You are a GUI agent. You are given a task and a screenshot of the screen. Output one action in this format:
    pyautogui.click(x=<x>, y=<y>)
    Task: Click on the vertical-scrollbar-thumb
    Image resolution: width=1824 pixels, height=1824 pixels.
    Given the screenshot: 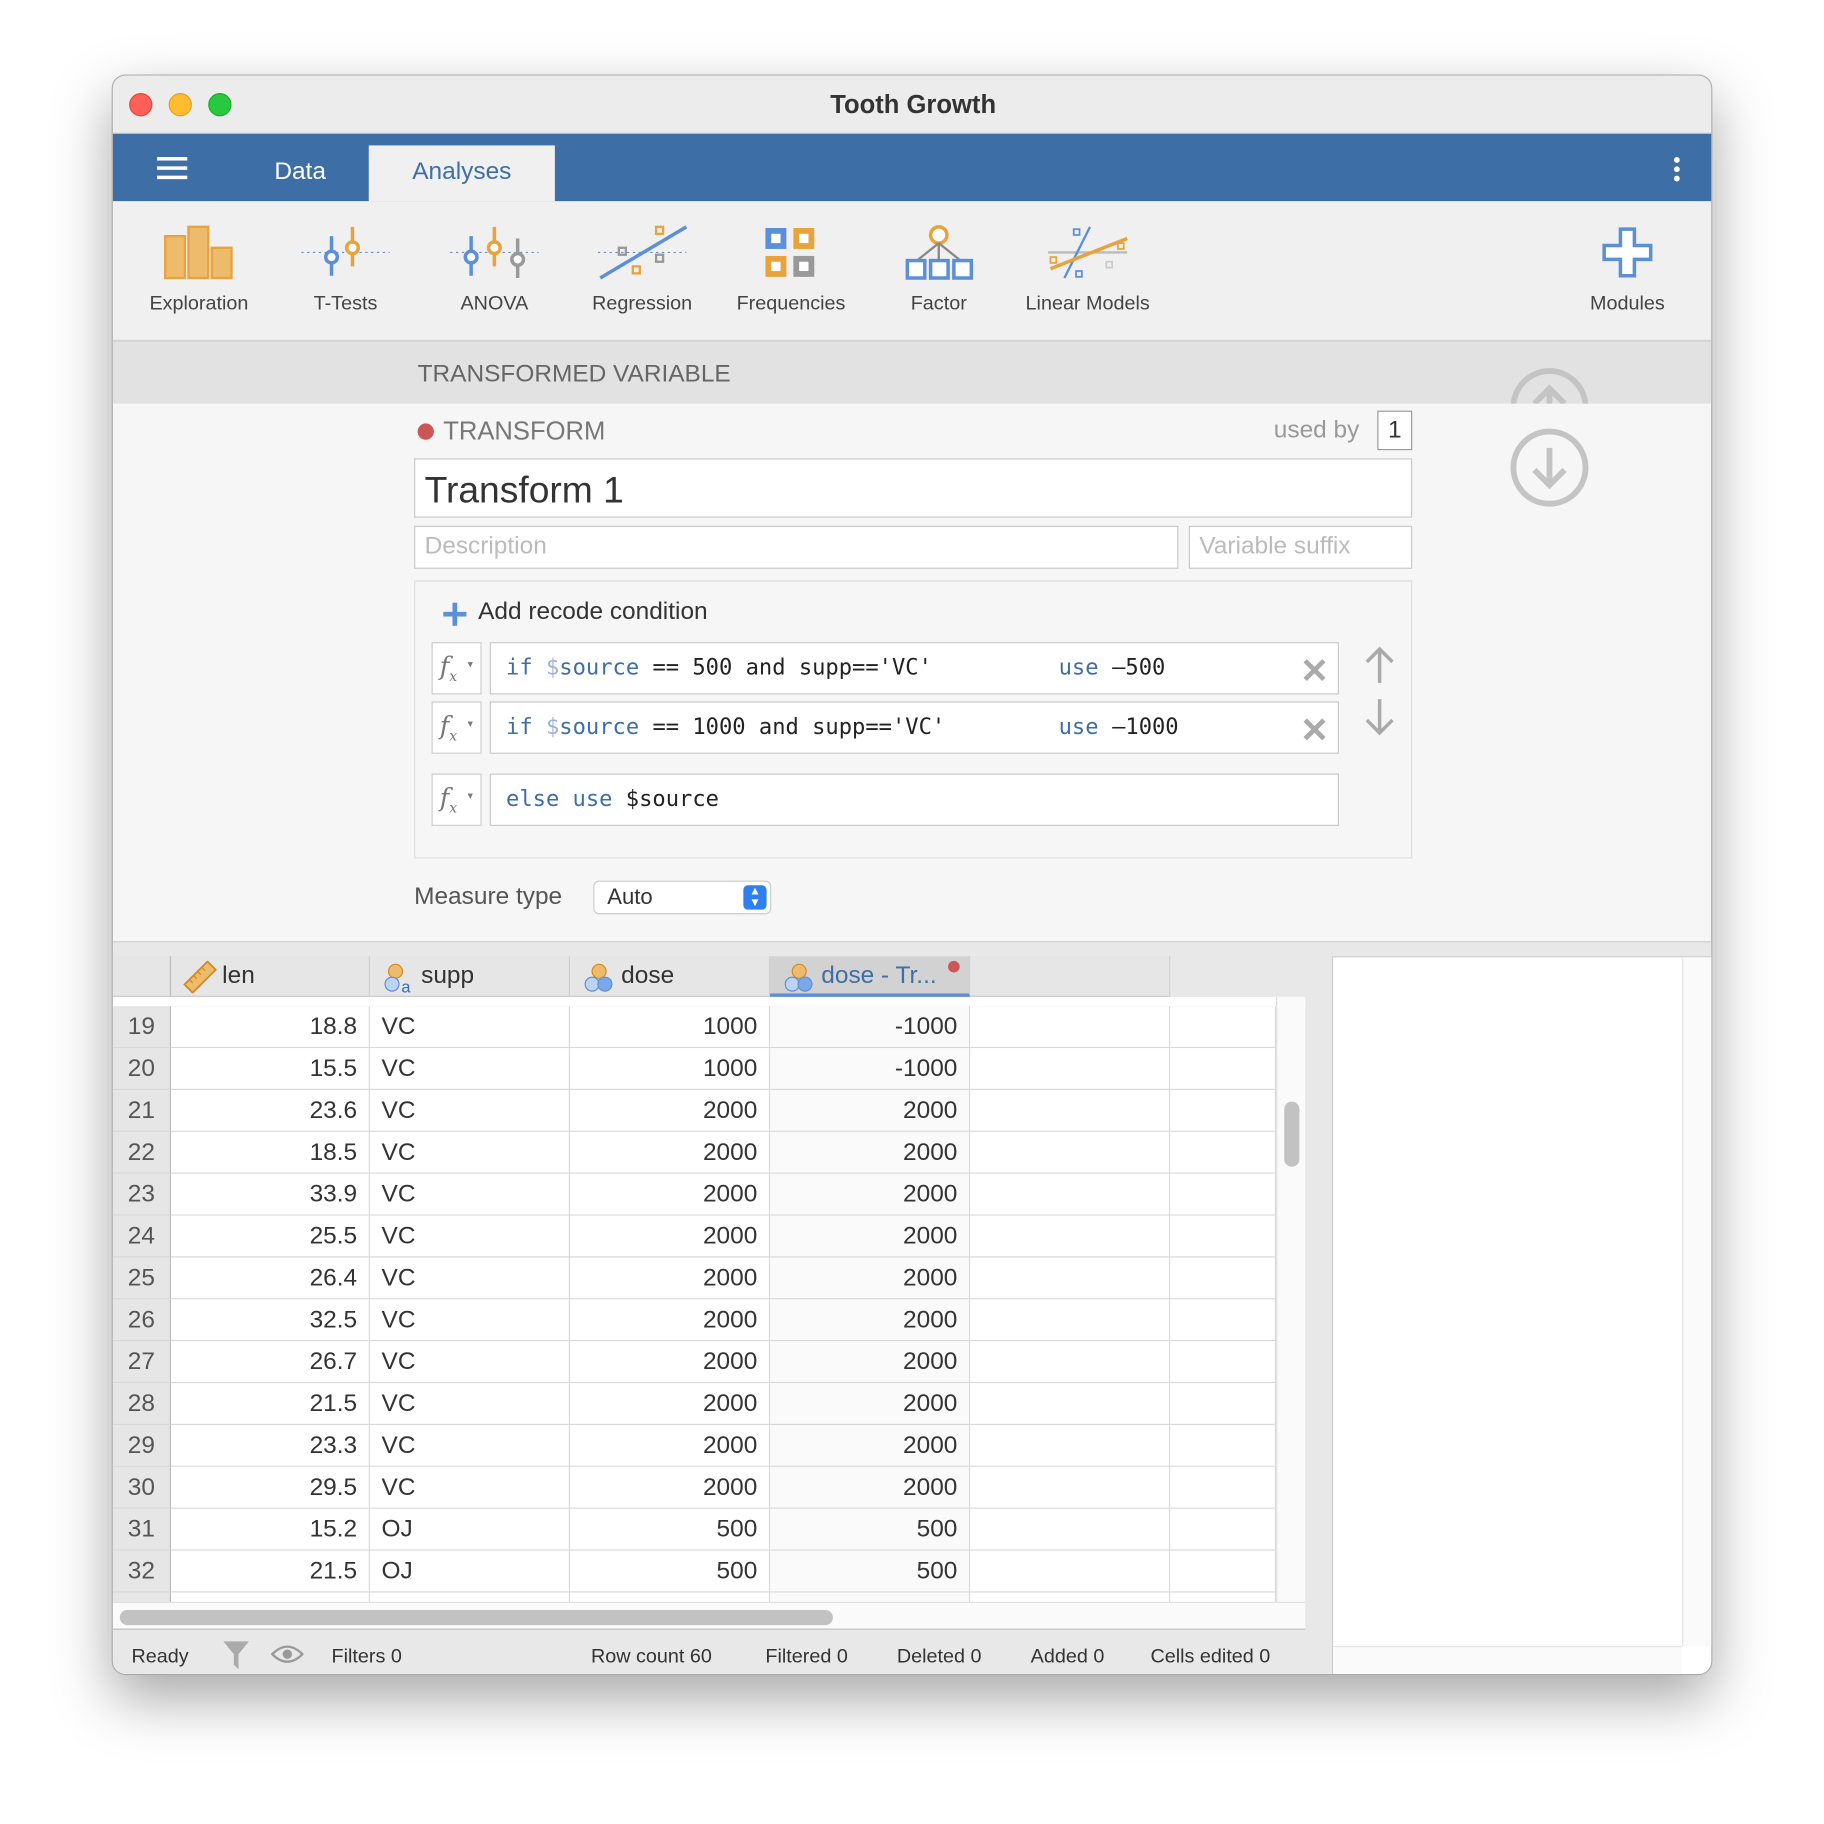 What is the action you would take?
    pyautogui.click(x=1292, y=1134)
    